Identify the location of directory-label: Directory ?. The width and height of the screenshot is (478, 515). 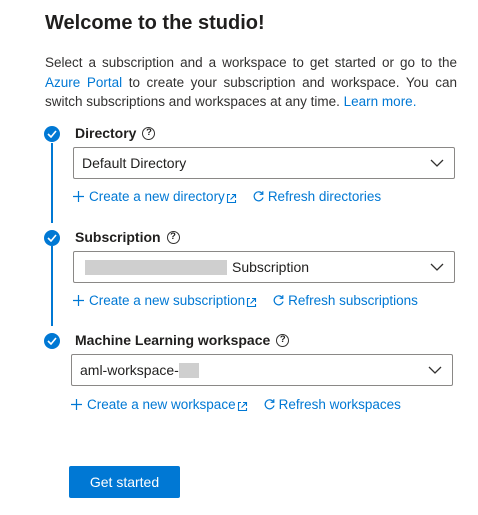
(115, 133).